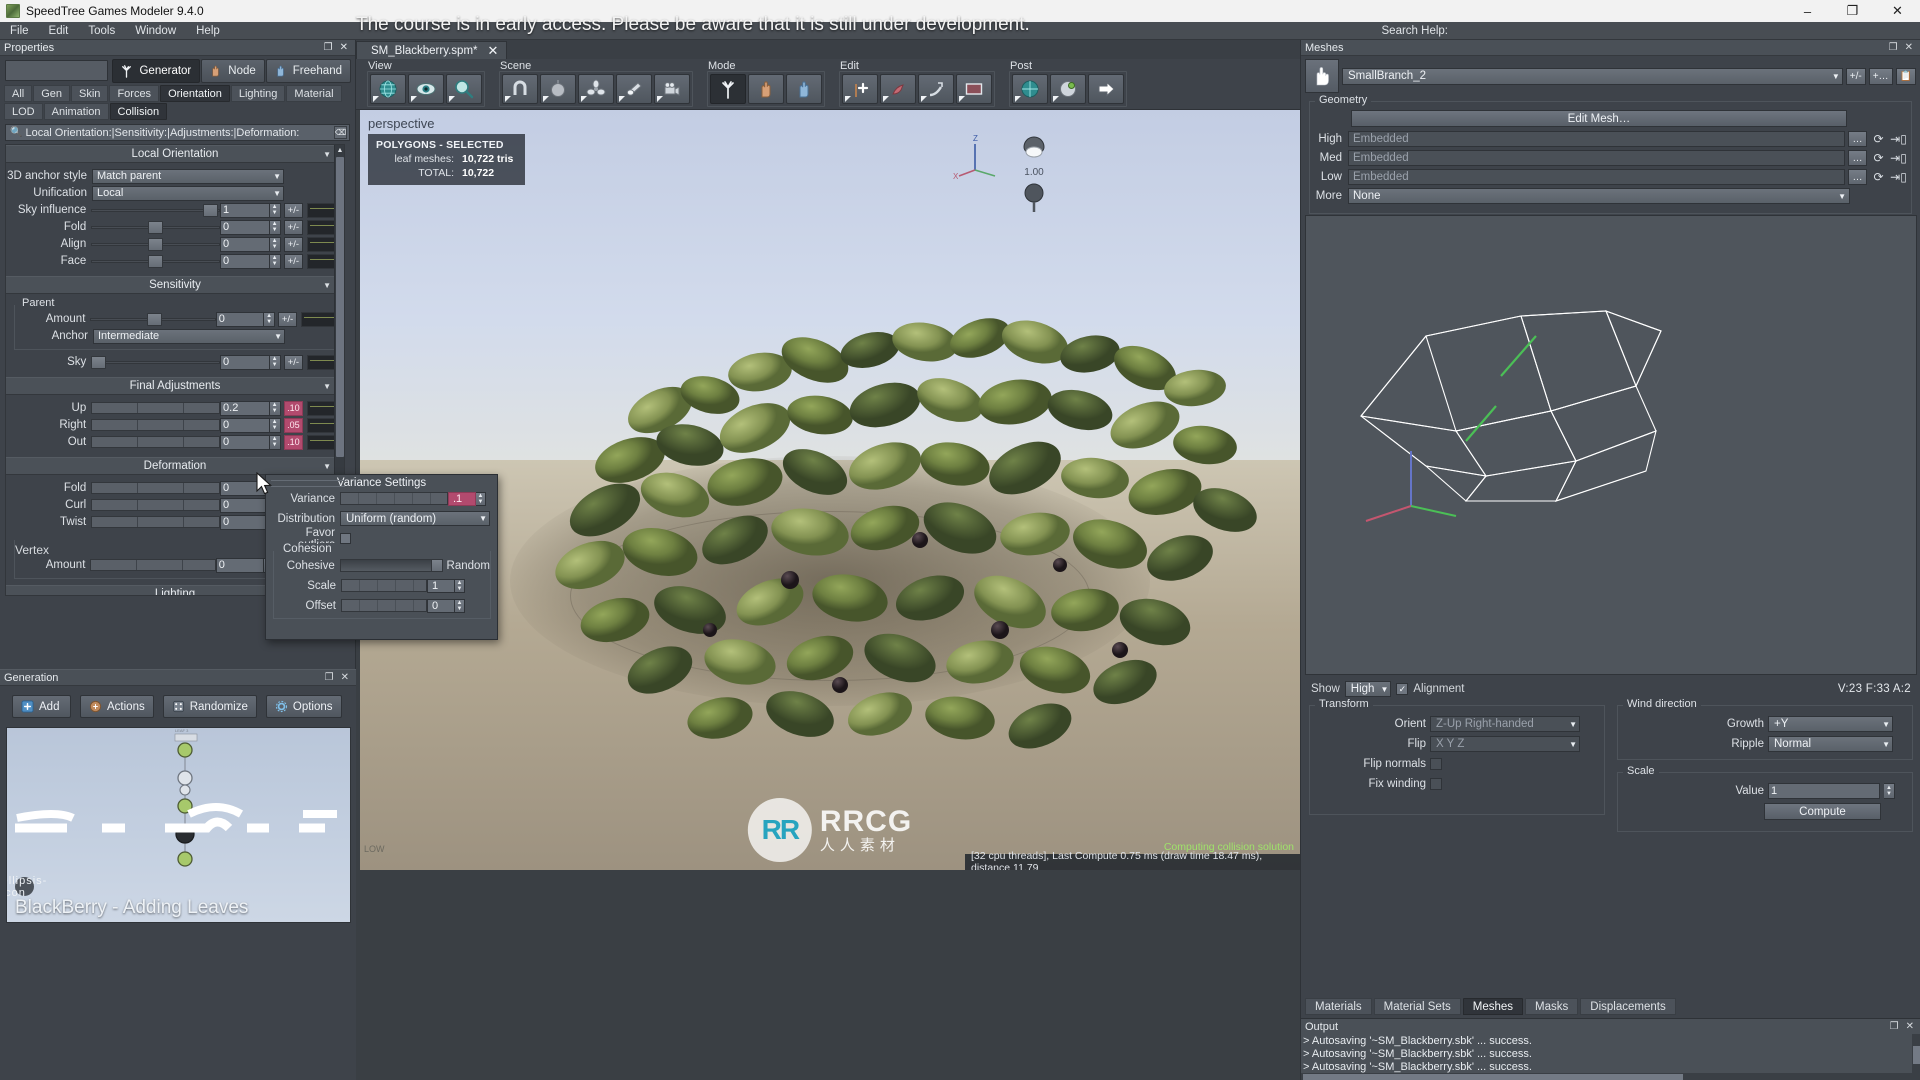 Image resolution: width=1920 pixels, height=1080 pixels. I want to click on fix-winding-checkbox, so click(1436, 784).